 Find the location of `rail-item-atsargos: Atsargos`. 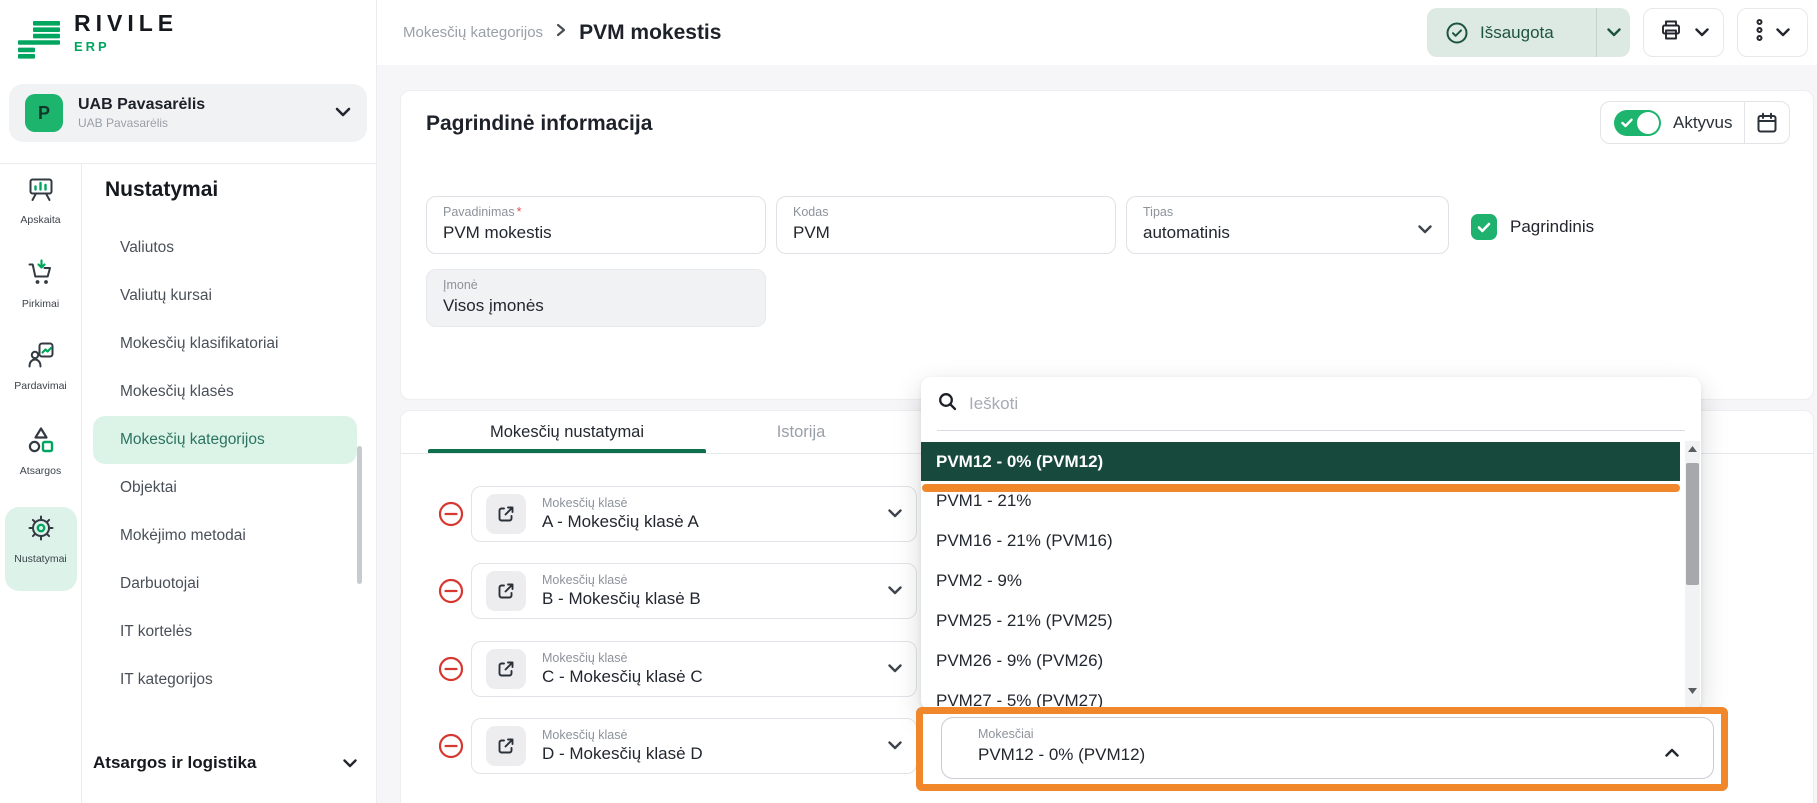

rail-item-atsargos: Atsargos is located at coordinates (40, 451).